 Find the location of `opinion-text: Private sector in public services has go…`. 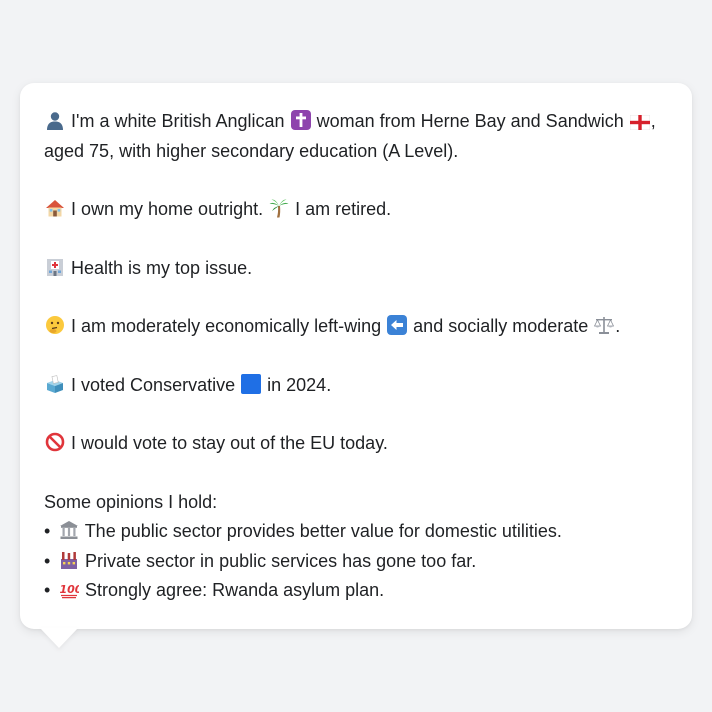

opinion-text: Private sector in public services has go… is located at coordinates (281, 560).